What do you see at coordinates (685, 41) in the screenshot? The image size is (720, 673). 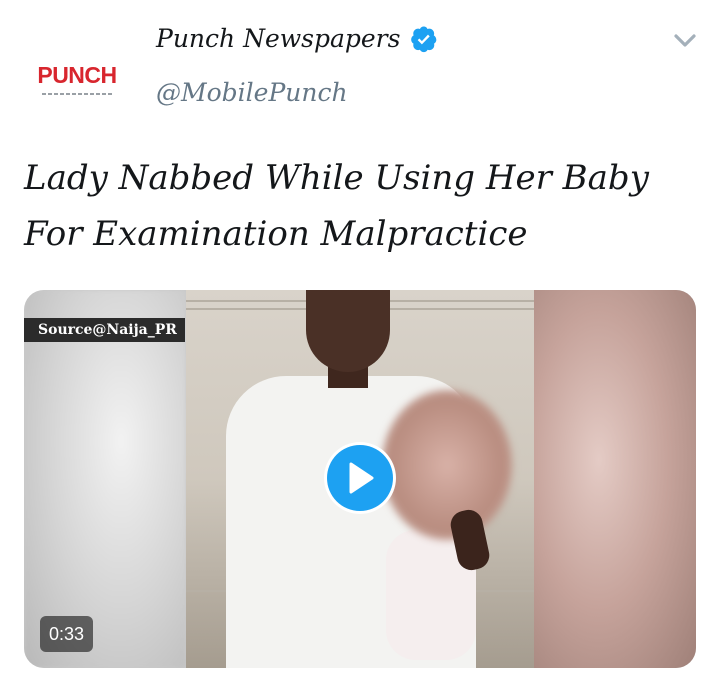 I see `chevron-down-icon` at bounding box center [685, 41].